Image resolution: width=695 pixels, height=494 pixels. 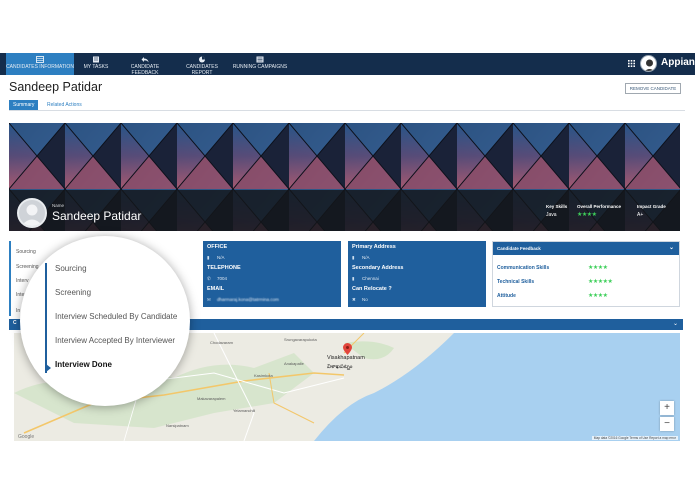 I want to click on tab-divider, so click(x=347, y=110).